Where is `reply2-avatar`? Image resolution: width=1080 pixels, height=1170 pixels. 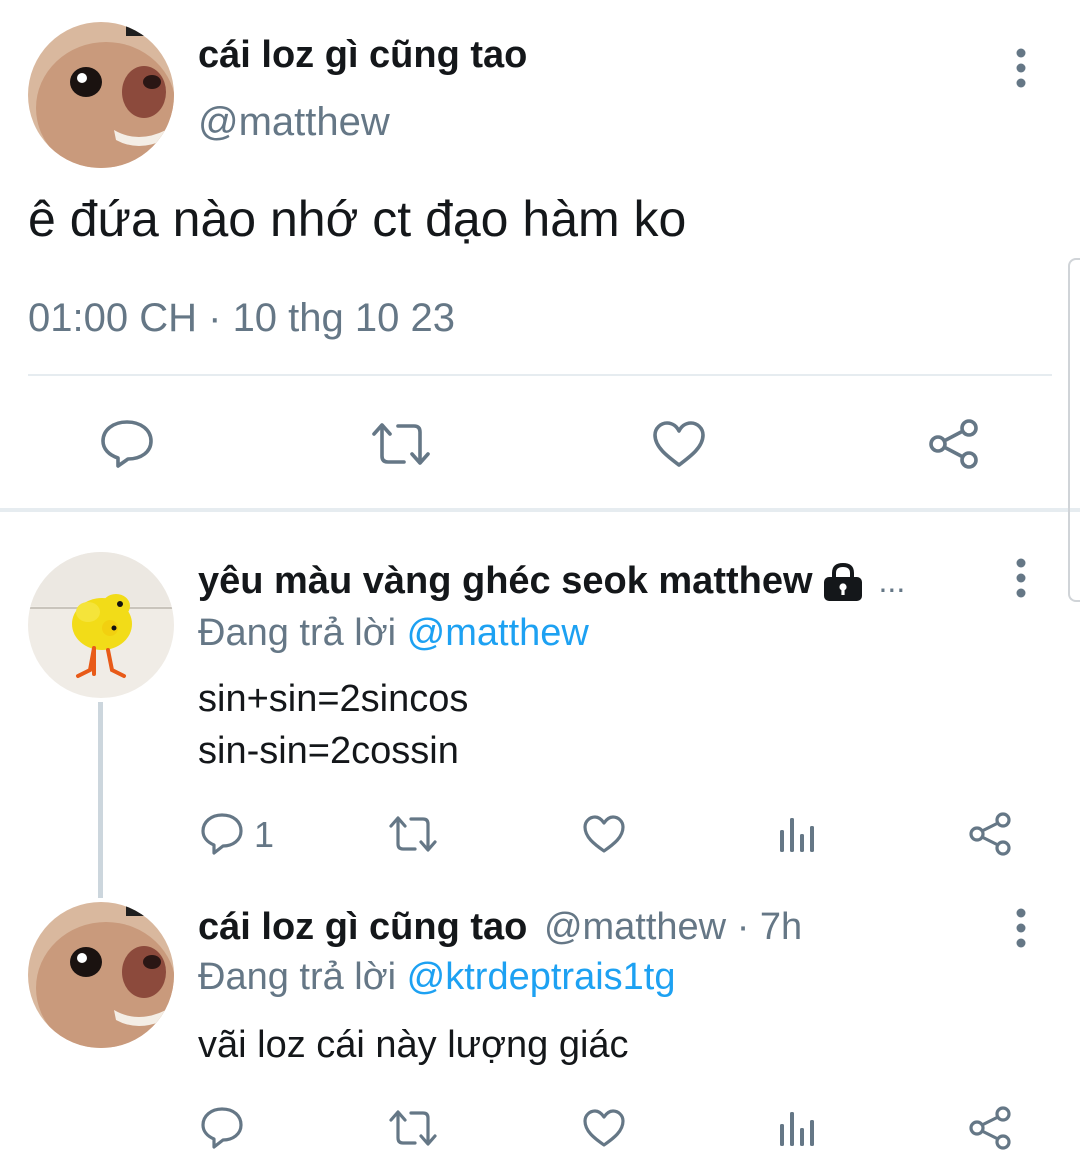 reply2-avatar is located at coordinates (101, 975).